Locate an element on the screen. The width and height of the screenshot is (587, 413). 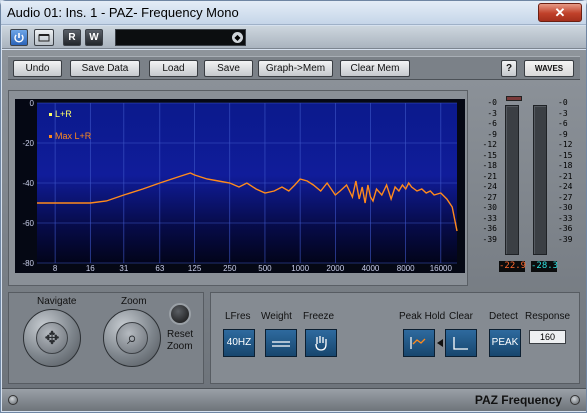
zoom-label: Zoom is located at coordinates (134, 301).